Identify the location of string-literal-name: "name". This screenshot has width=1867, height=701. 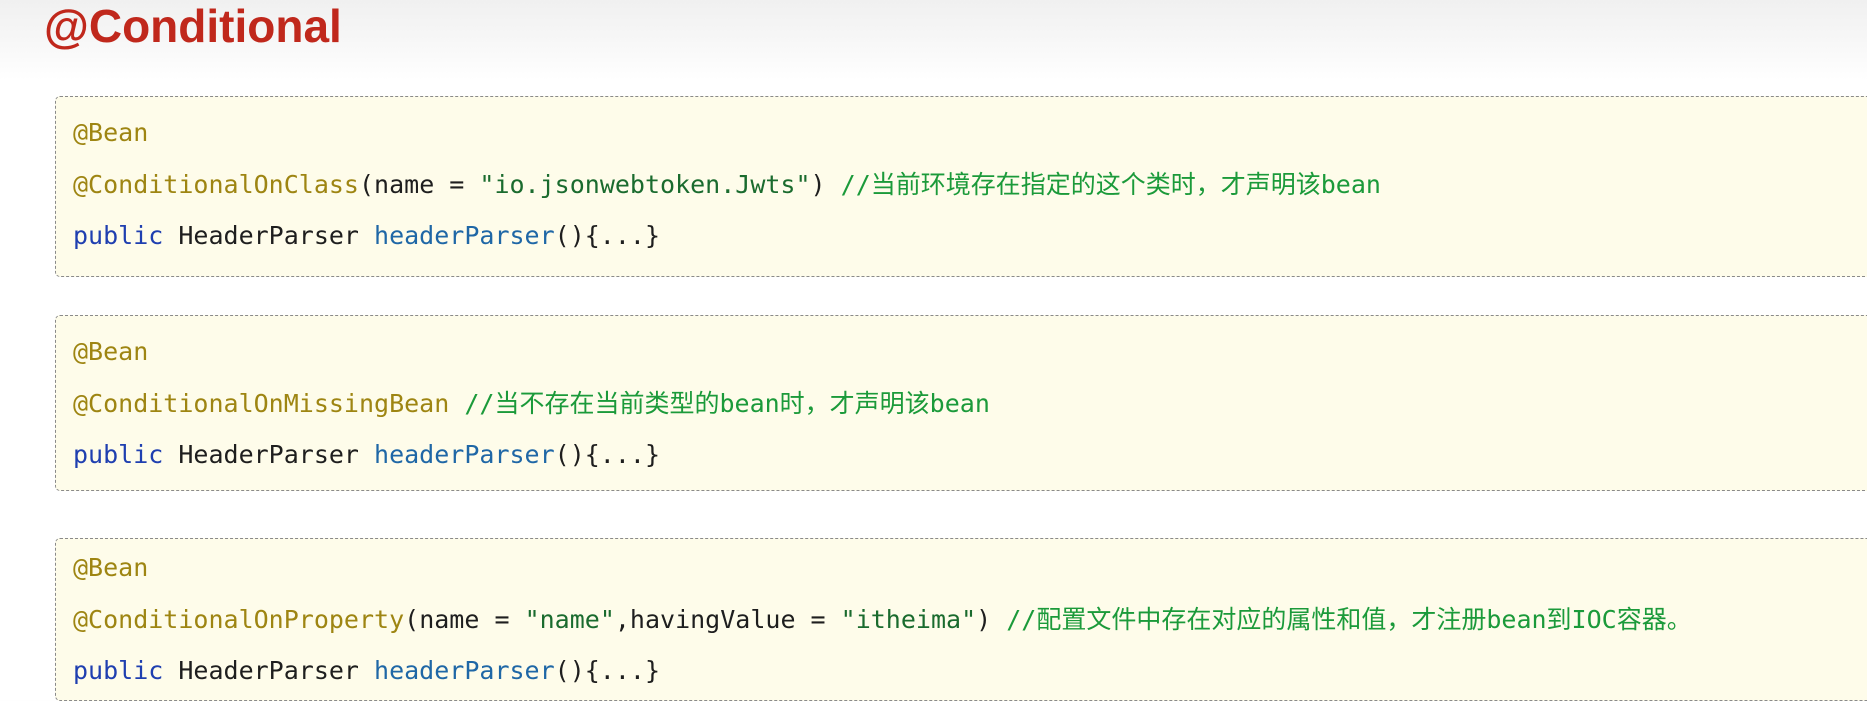
(569, 619).